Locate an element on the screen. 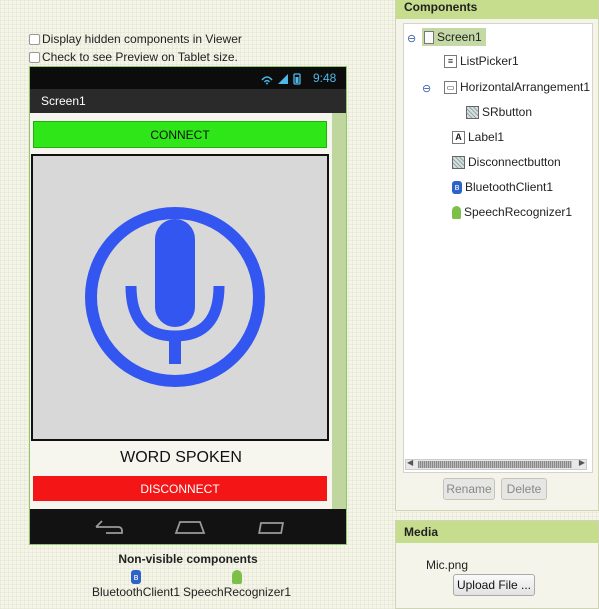 The height and width of the screenshot is (609, 599). hidden-components-label: Display hidden components in Viewer is located at coordinates (142, 39).